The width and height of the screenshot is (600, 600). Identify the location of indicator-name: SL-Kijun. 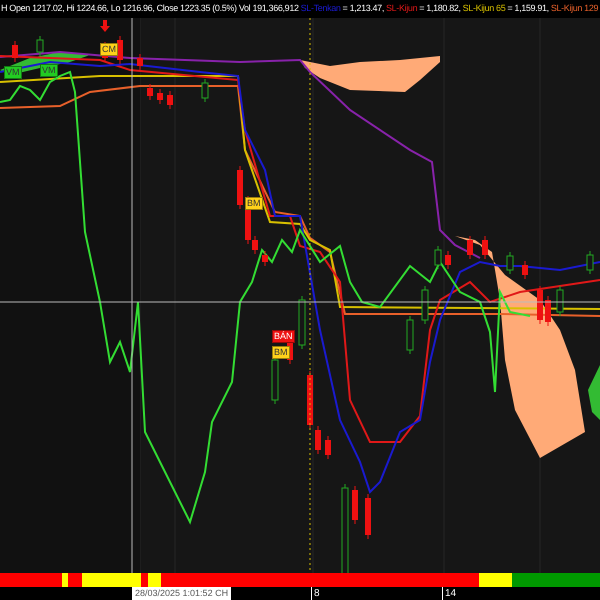
(402, 9).